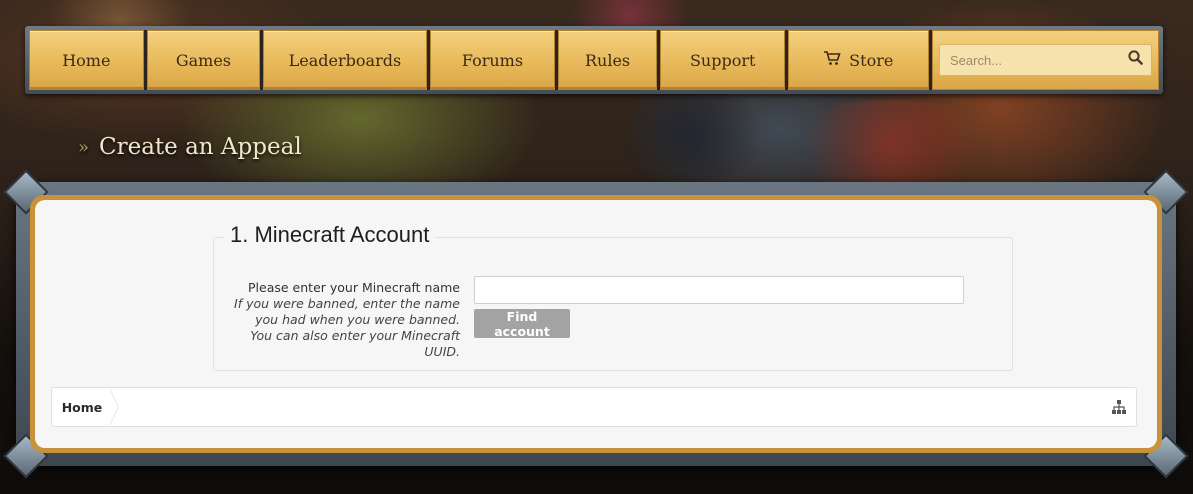  I want to click on page-title-text: Create an Appeal, so click(200, 147).